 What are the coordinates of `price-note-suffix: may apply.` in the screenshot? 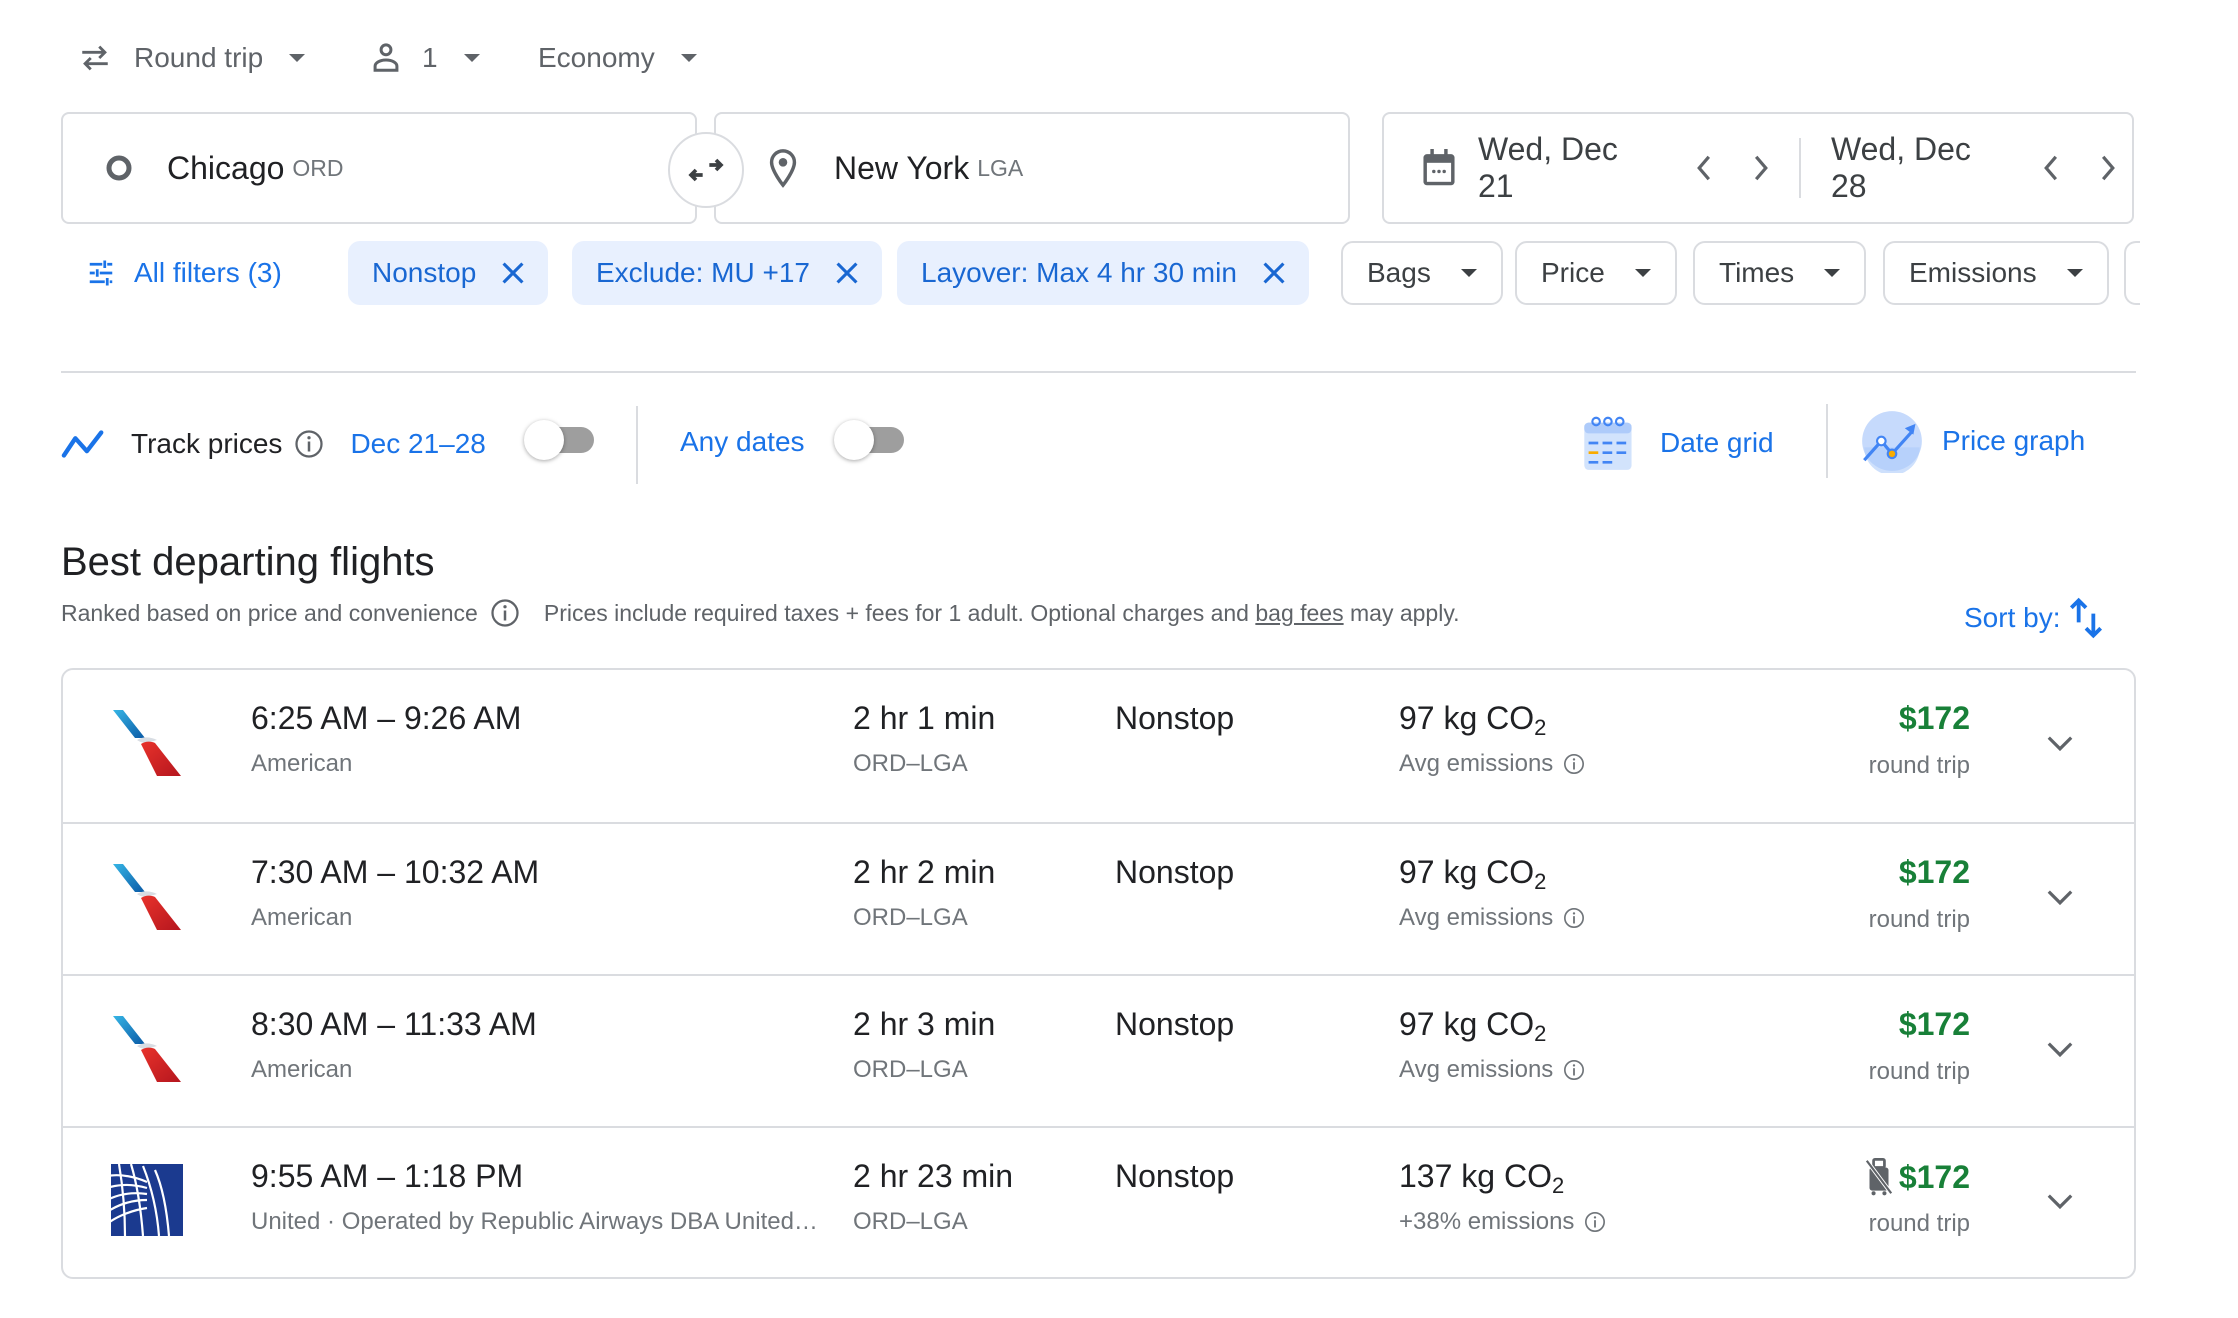 It's located at (1401, 612).